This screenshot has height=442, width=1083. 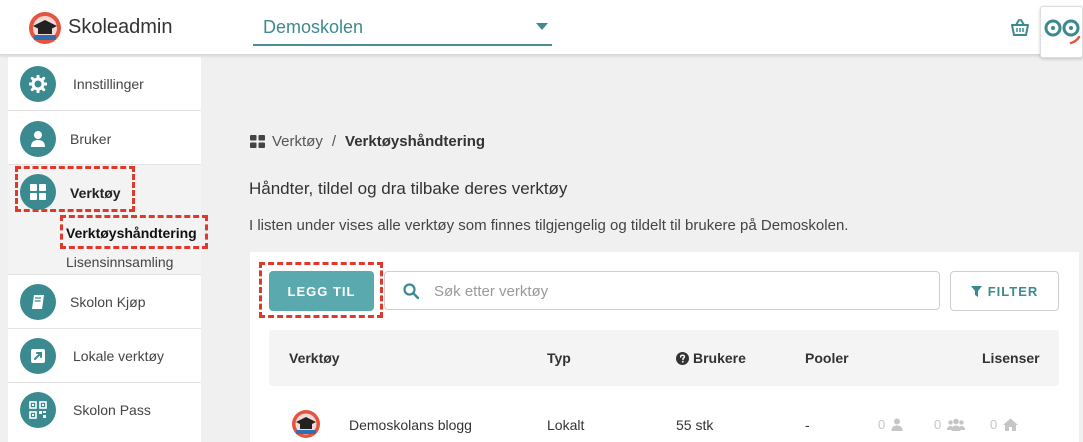 What do you see at coordinates (542, 26) in the screenshot?
I see `chevron-down-icon` at bounding box center [542, 26].